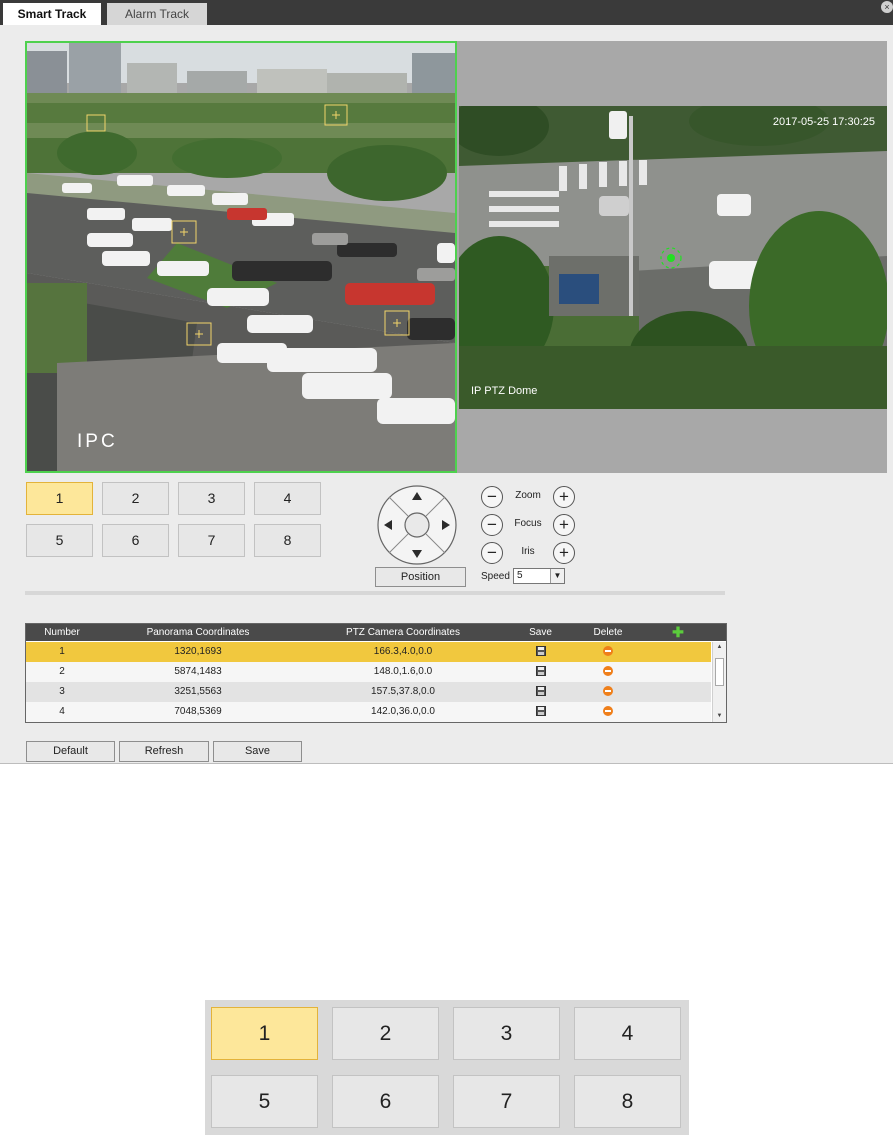  I want to click on preset-button-3: 3, so click(211, 498).